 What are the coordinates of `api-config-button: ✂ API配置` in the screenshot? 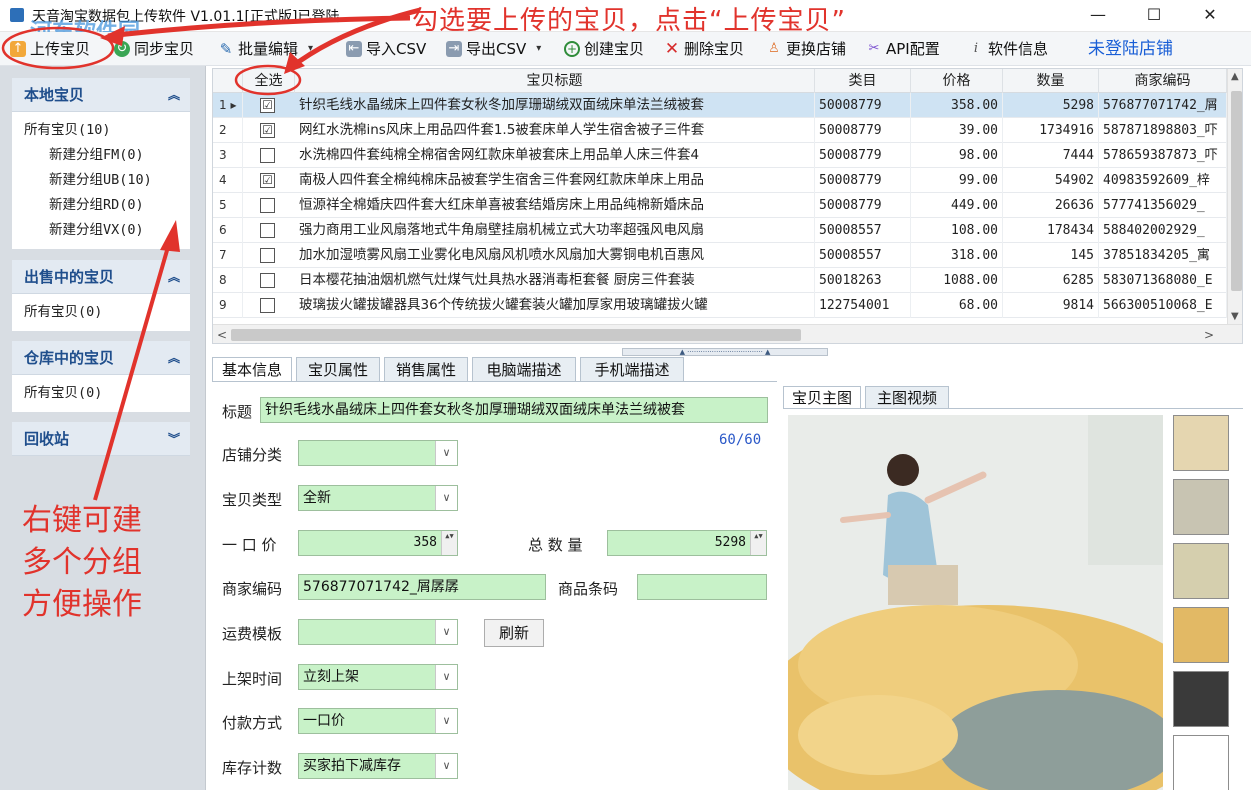 It's located at (903, 49).